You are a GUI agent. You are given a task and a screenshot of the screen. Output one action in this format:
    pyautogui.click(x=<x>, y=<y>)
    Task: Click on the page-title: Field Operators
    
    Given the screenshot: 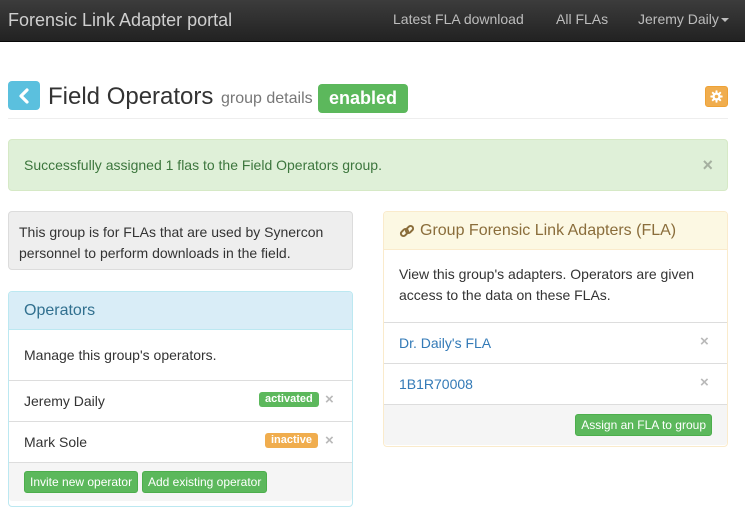 What is the action you would take?
    pyautogui.click(x=131, y=96)
    